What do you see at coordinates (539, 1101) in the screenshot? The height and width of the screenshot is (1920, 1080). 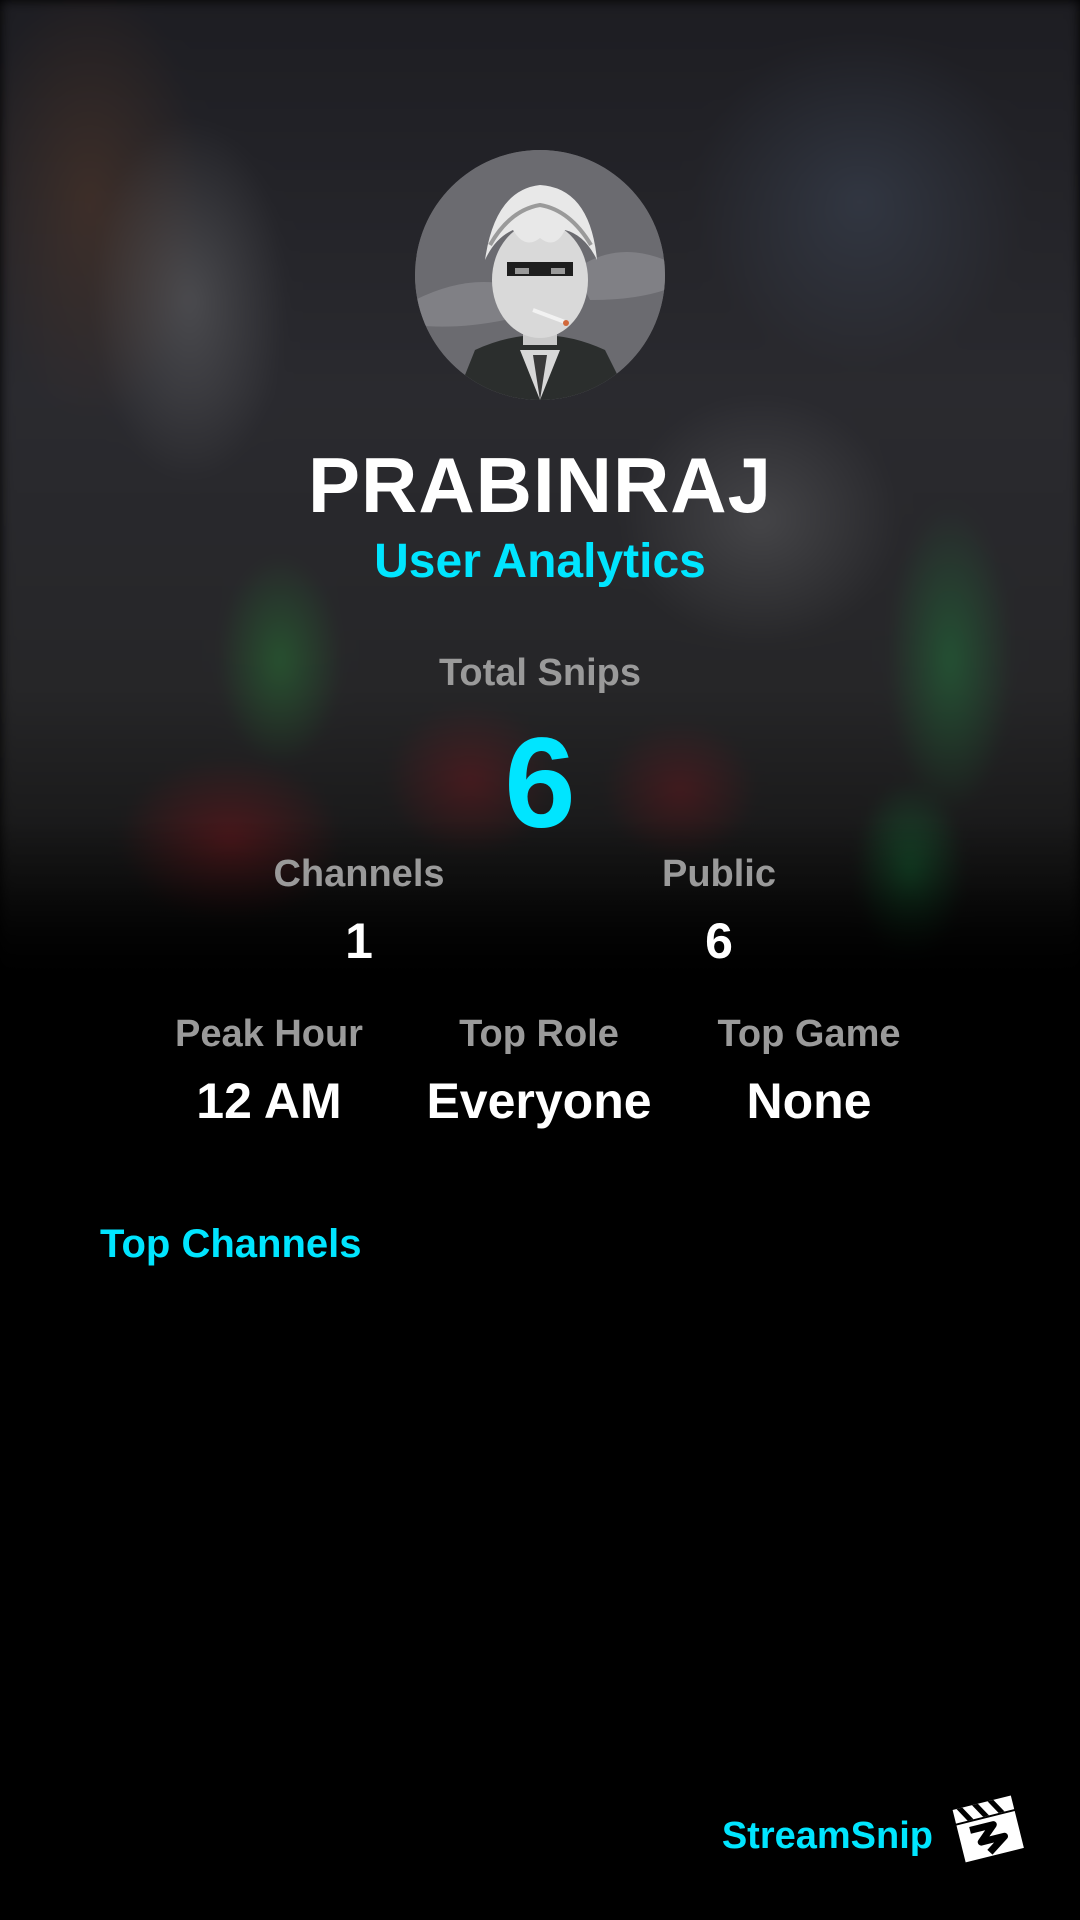 I see `top-role-value: Everyone` at bounding box center [539, 1101].